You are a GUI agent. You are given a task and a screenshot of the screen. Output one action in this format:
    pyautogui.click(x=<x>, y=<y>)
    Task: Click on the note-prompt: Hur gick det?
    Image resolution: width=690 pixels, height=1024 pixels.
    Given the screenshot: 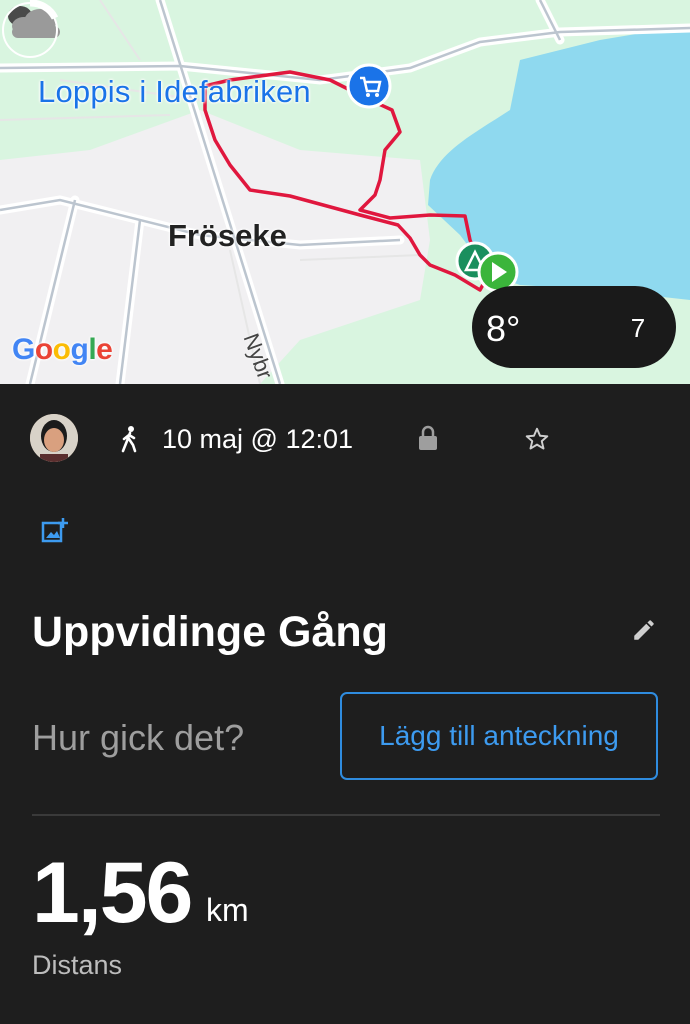 What is the action you would take?
    pyautogui.click(x=138, y=737)
    